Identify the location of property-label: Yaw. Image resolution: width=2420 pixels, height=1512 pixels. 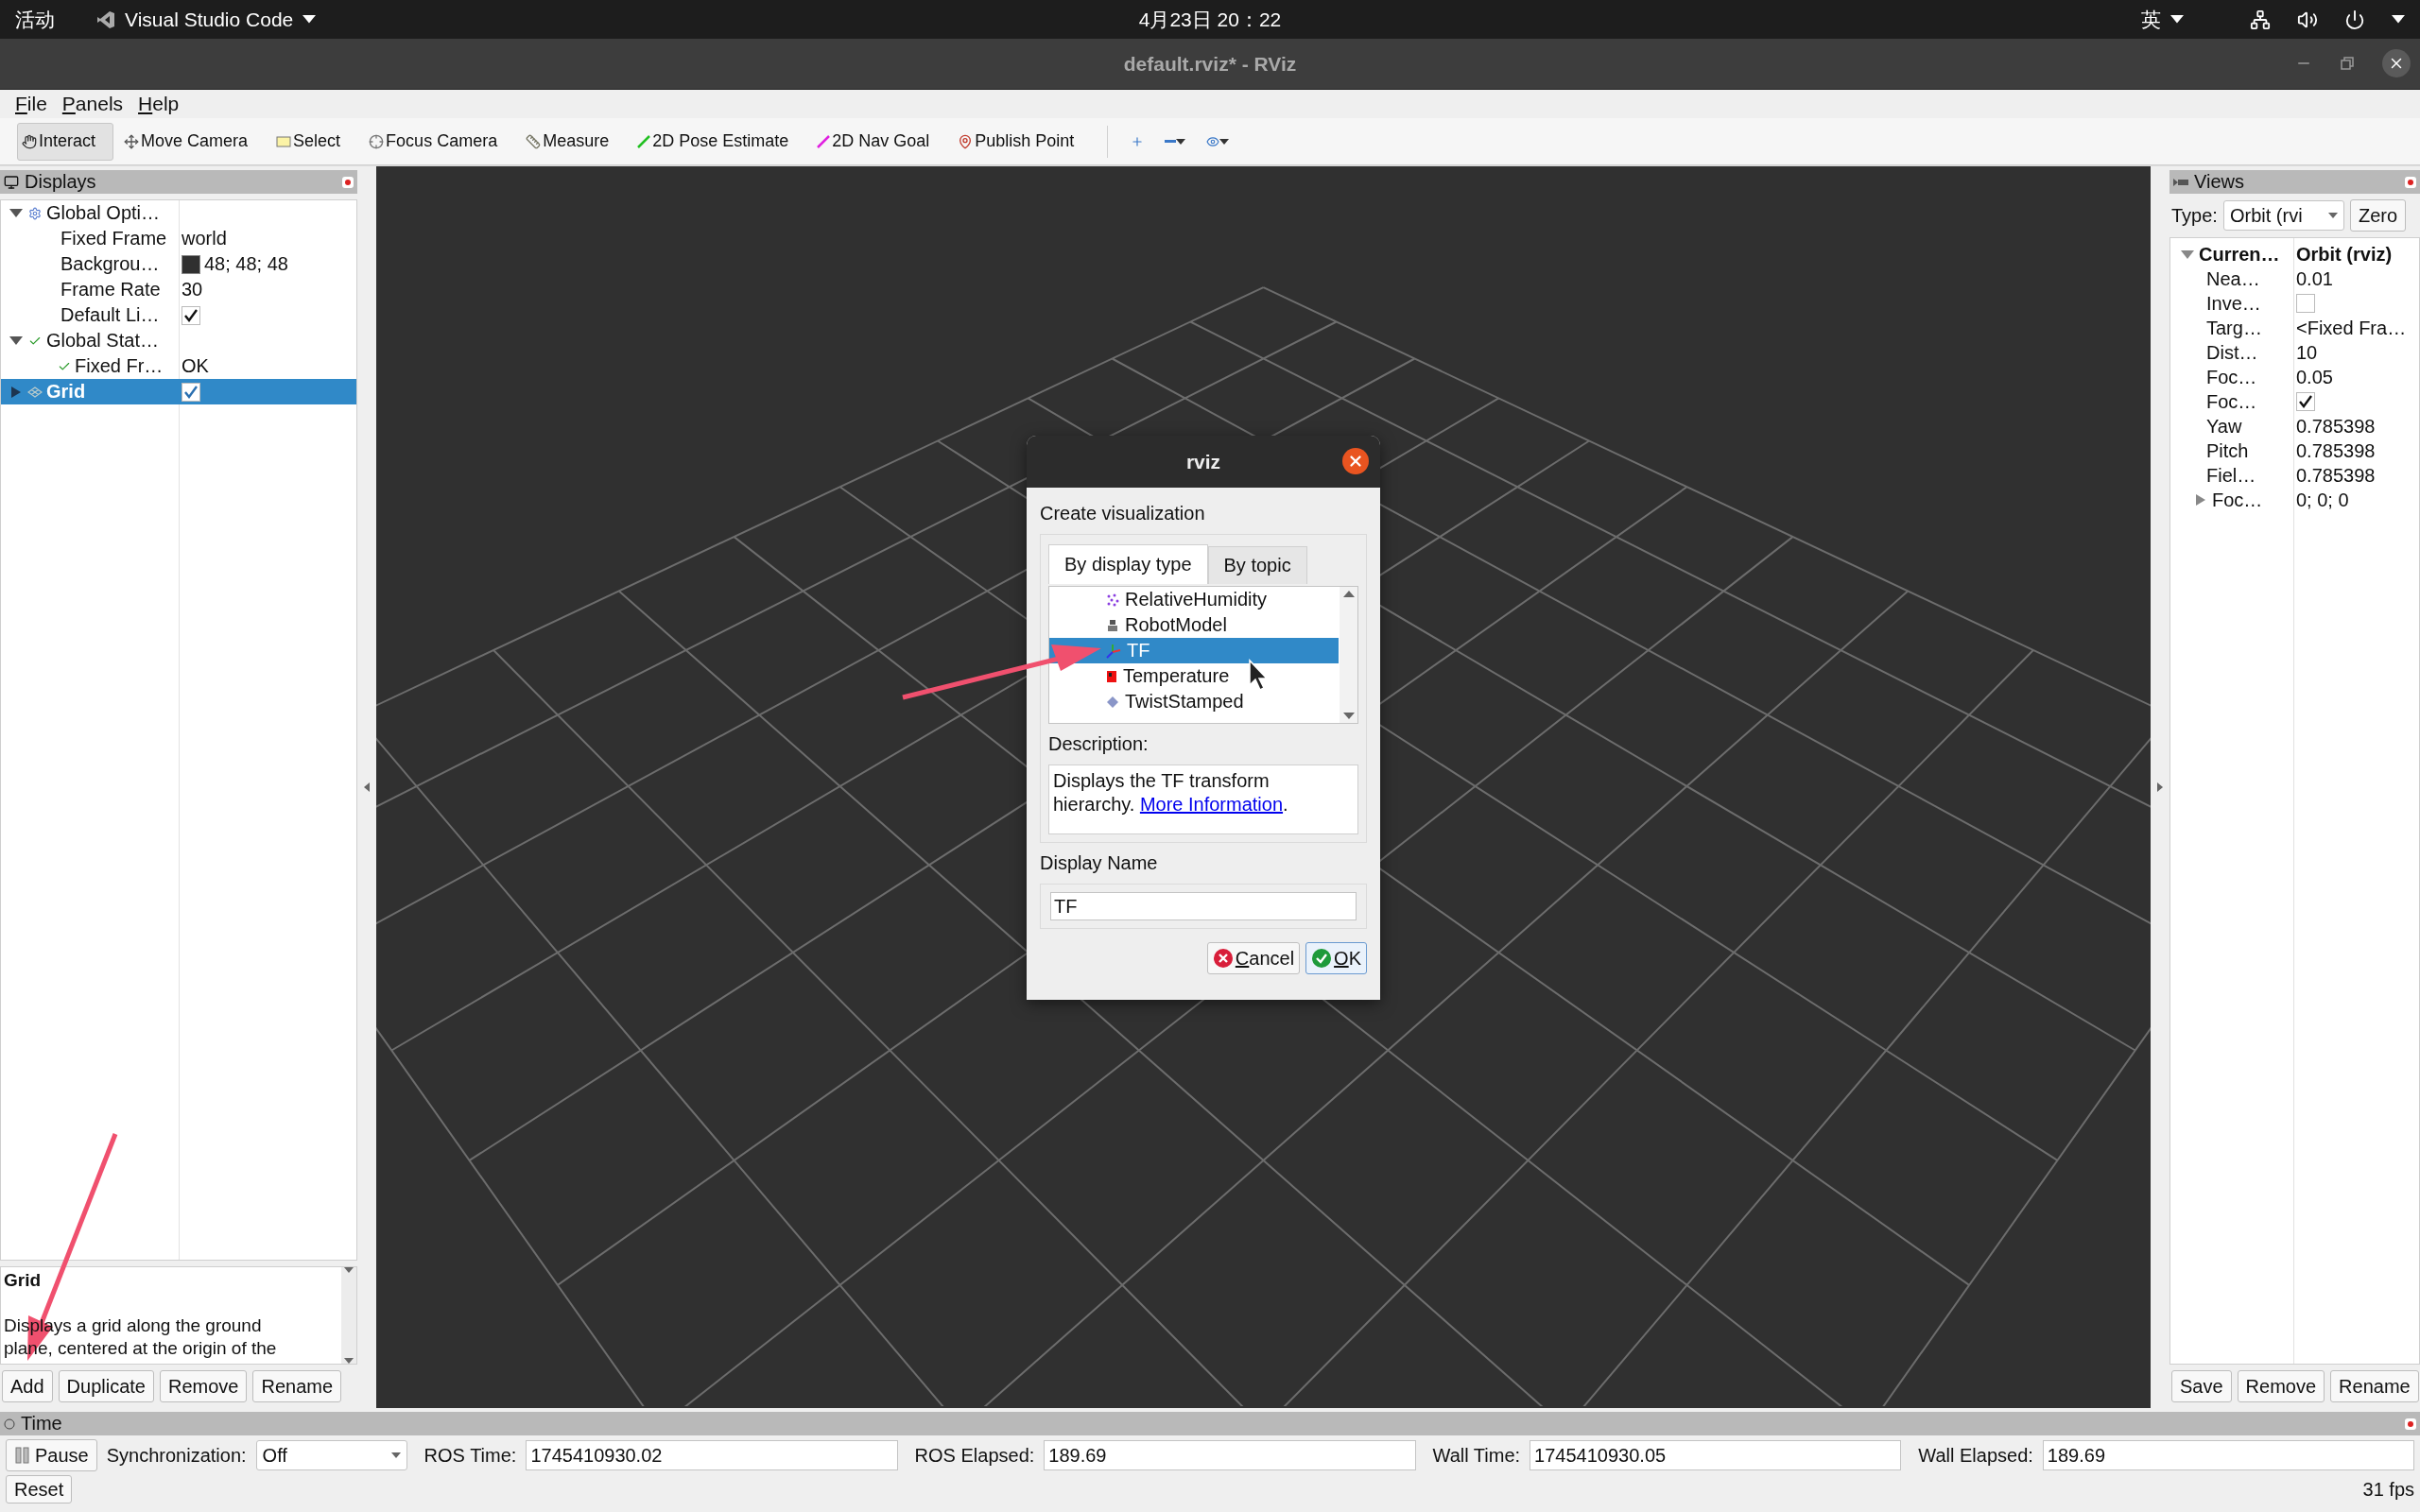
(2224, 426).